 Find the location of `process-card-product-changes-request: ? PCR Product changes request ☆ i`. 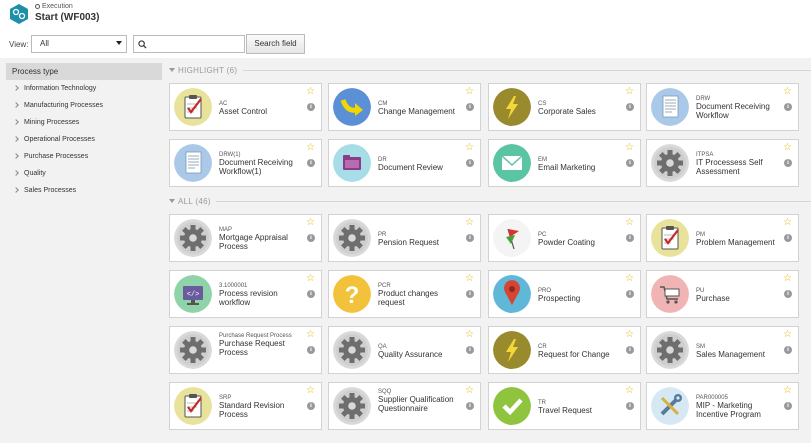

process-card-product-changes-request: ? PCR Product changes request ☆ i is located at coordinates (404, 294).